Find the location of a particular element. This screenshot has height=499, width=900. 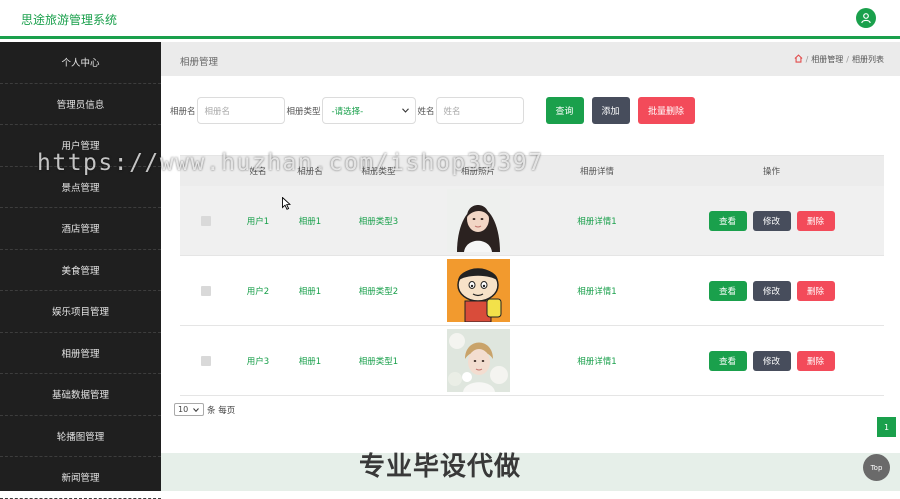

album-type-label: 相册类型 is located at coordinates (303, 111).